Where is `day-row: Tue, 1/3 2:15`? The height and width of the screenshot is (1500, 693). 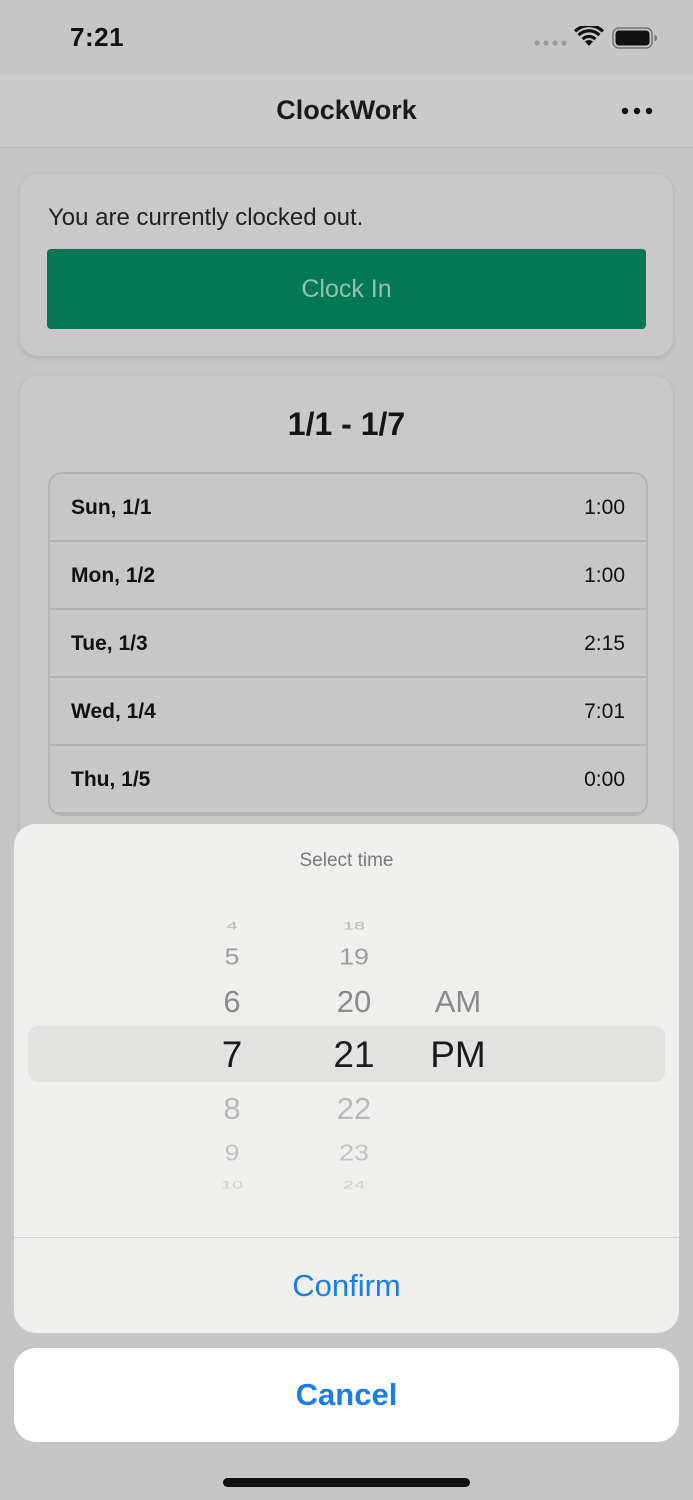 day-row: Tue, 1/3 2:15 is located at coordinates (348, 644).